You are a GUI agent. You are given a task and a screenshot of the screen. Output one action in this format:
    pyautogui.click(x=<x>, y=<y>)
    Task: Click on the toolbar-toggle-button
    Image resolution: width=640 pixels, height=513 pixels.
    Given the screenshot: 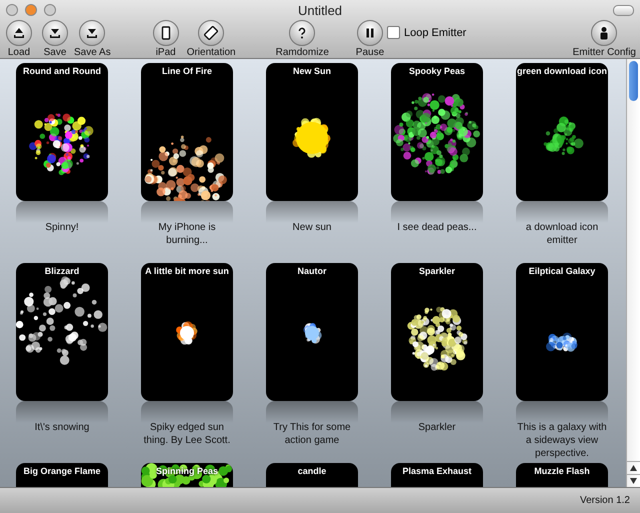 What is the action you would take?
    pyautogui.click(x=623, y=10)
    